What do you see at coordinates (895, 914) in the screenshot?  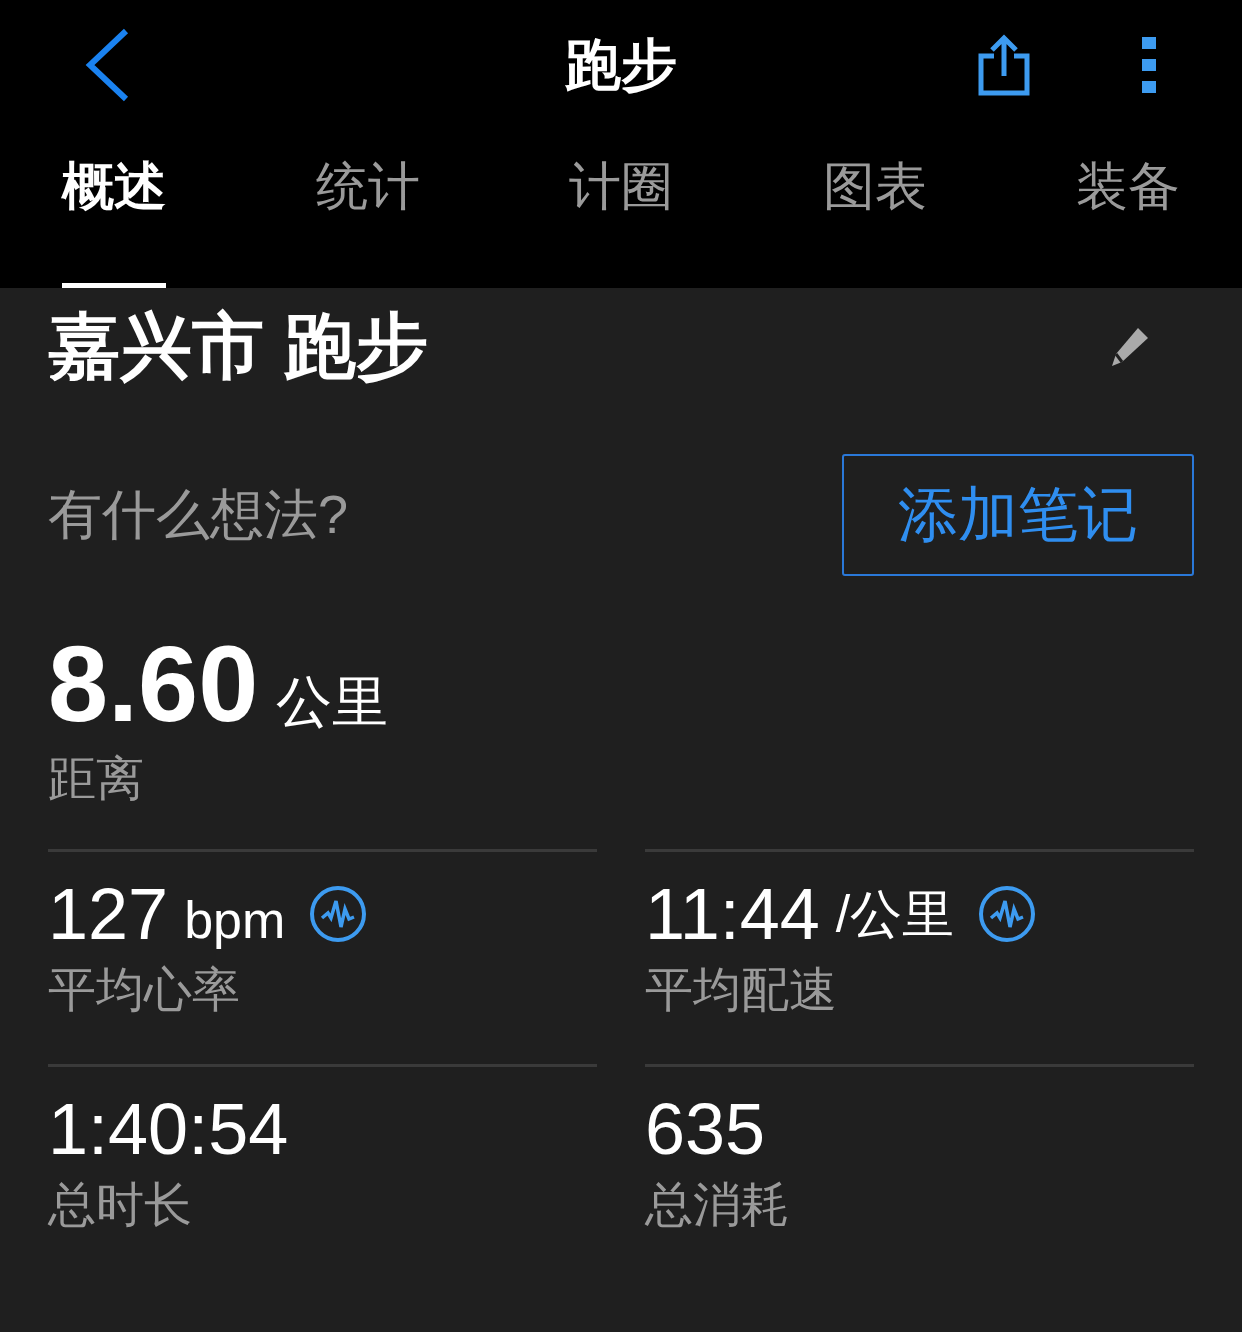 I see `stat-unit: /公里` at bounding box center [895, 914].